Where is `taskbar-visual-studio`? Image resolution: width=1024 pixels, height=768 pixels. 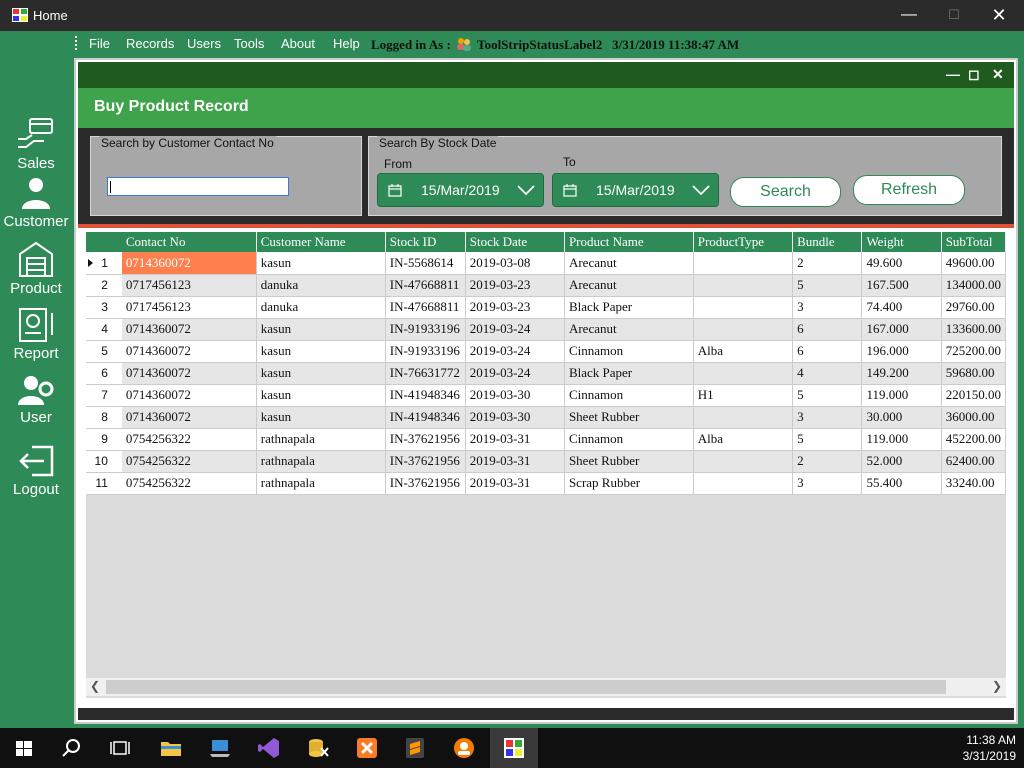
taskbar-visual-studio is located at coordinates (269, 748).